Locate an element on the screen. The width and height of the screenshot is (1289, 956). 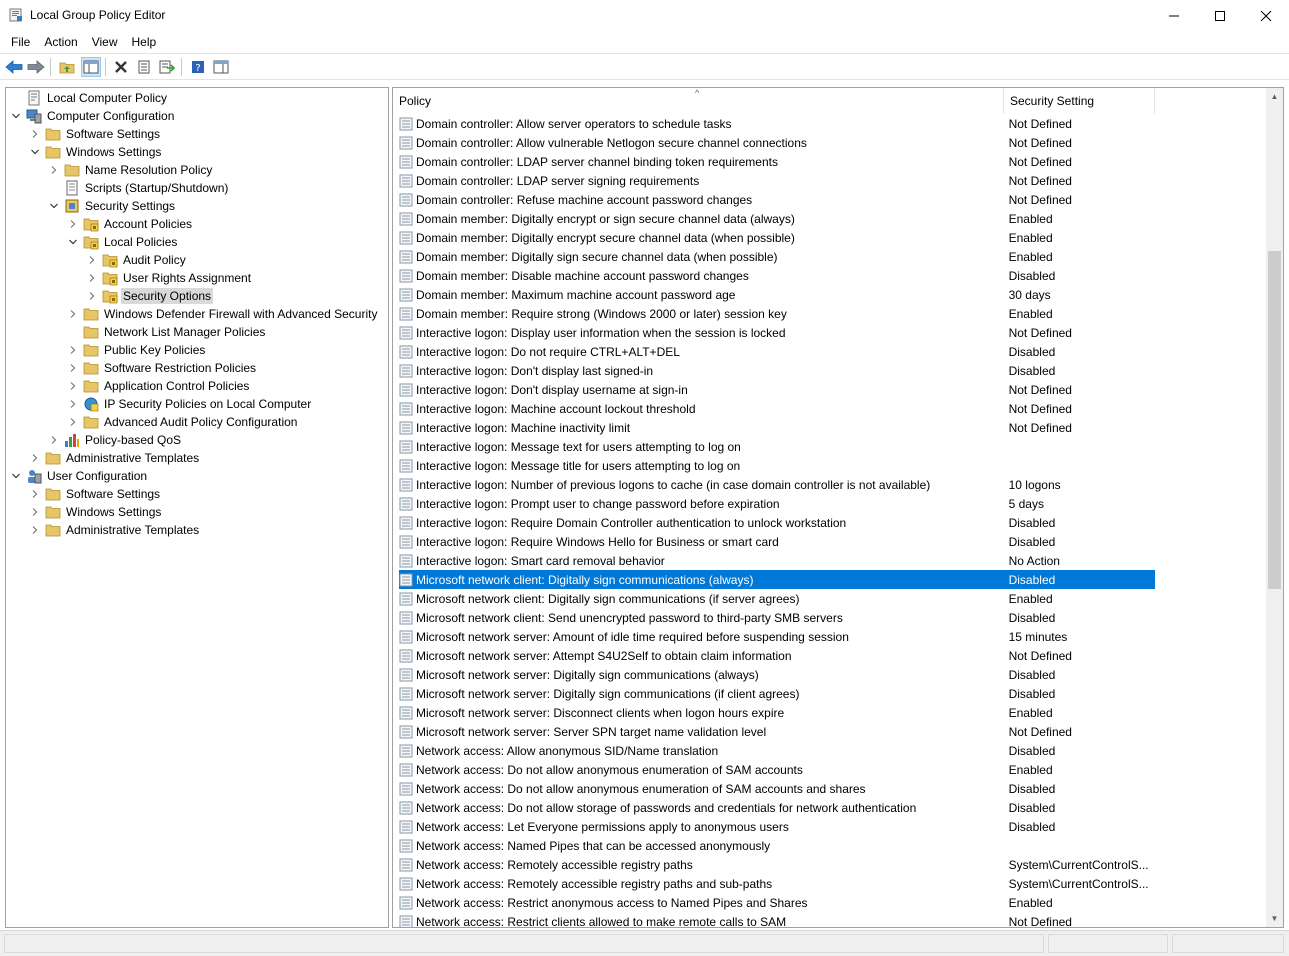
forward-button is located at coordinates (36, 67).